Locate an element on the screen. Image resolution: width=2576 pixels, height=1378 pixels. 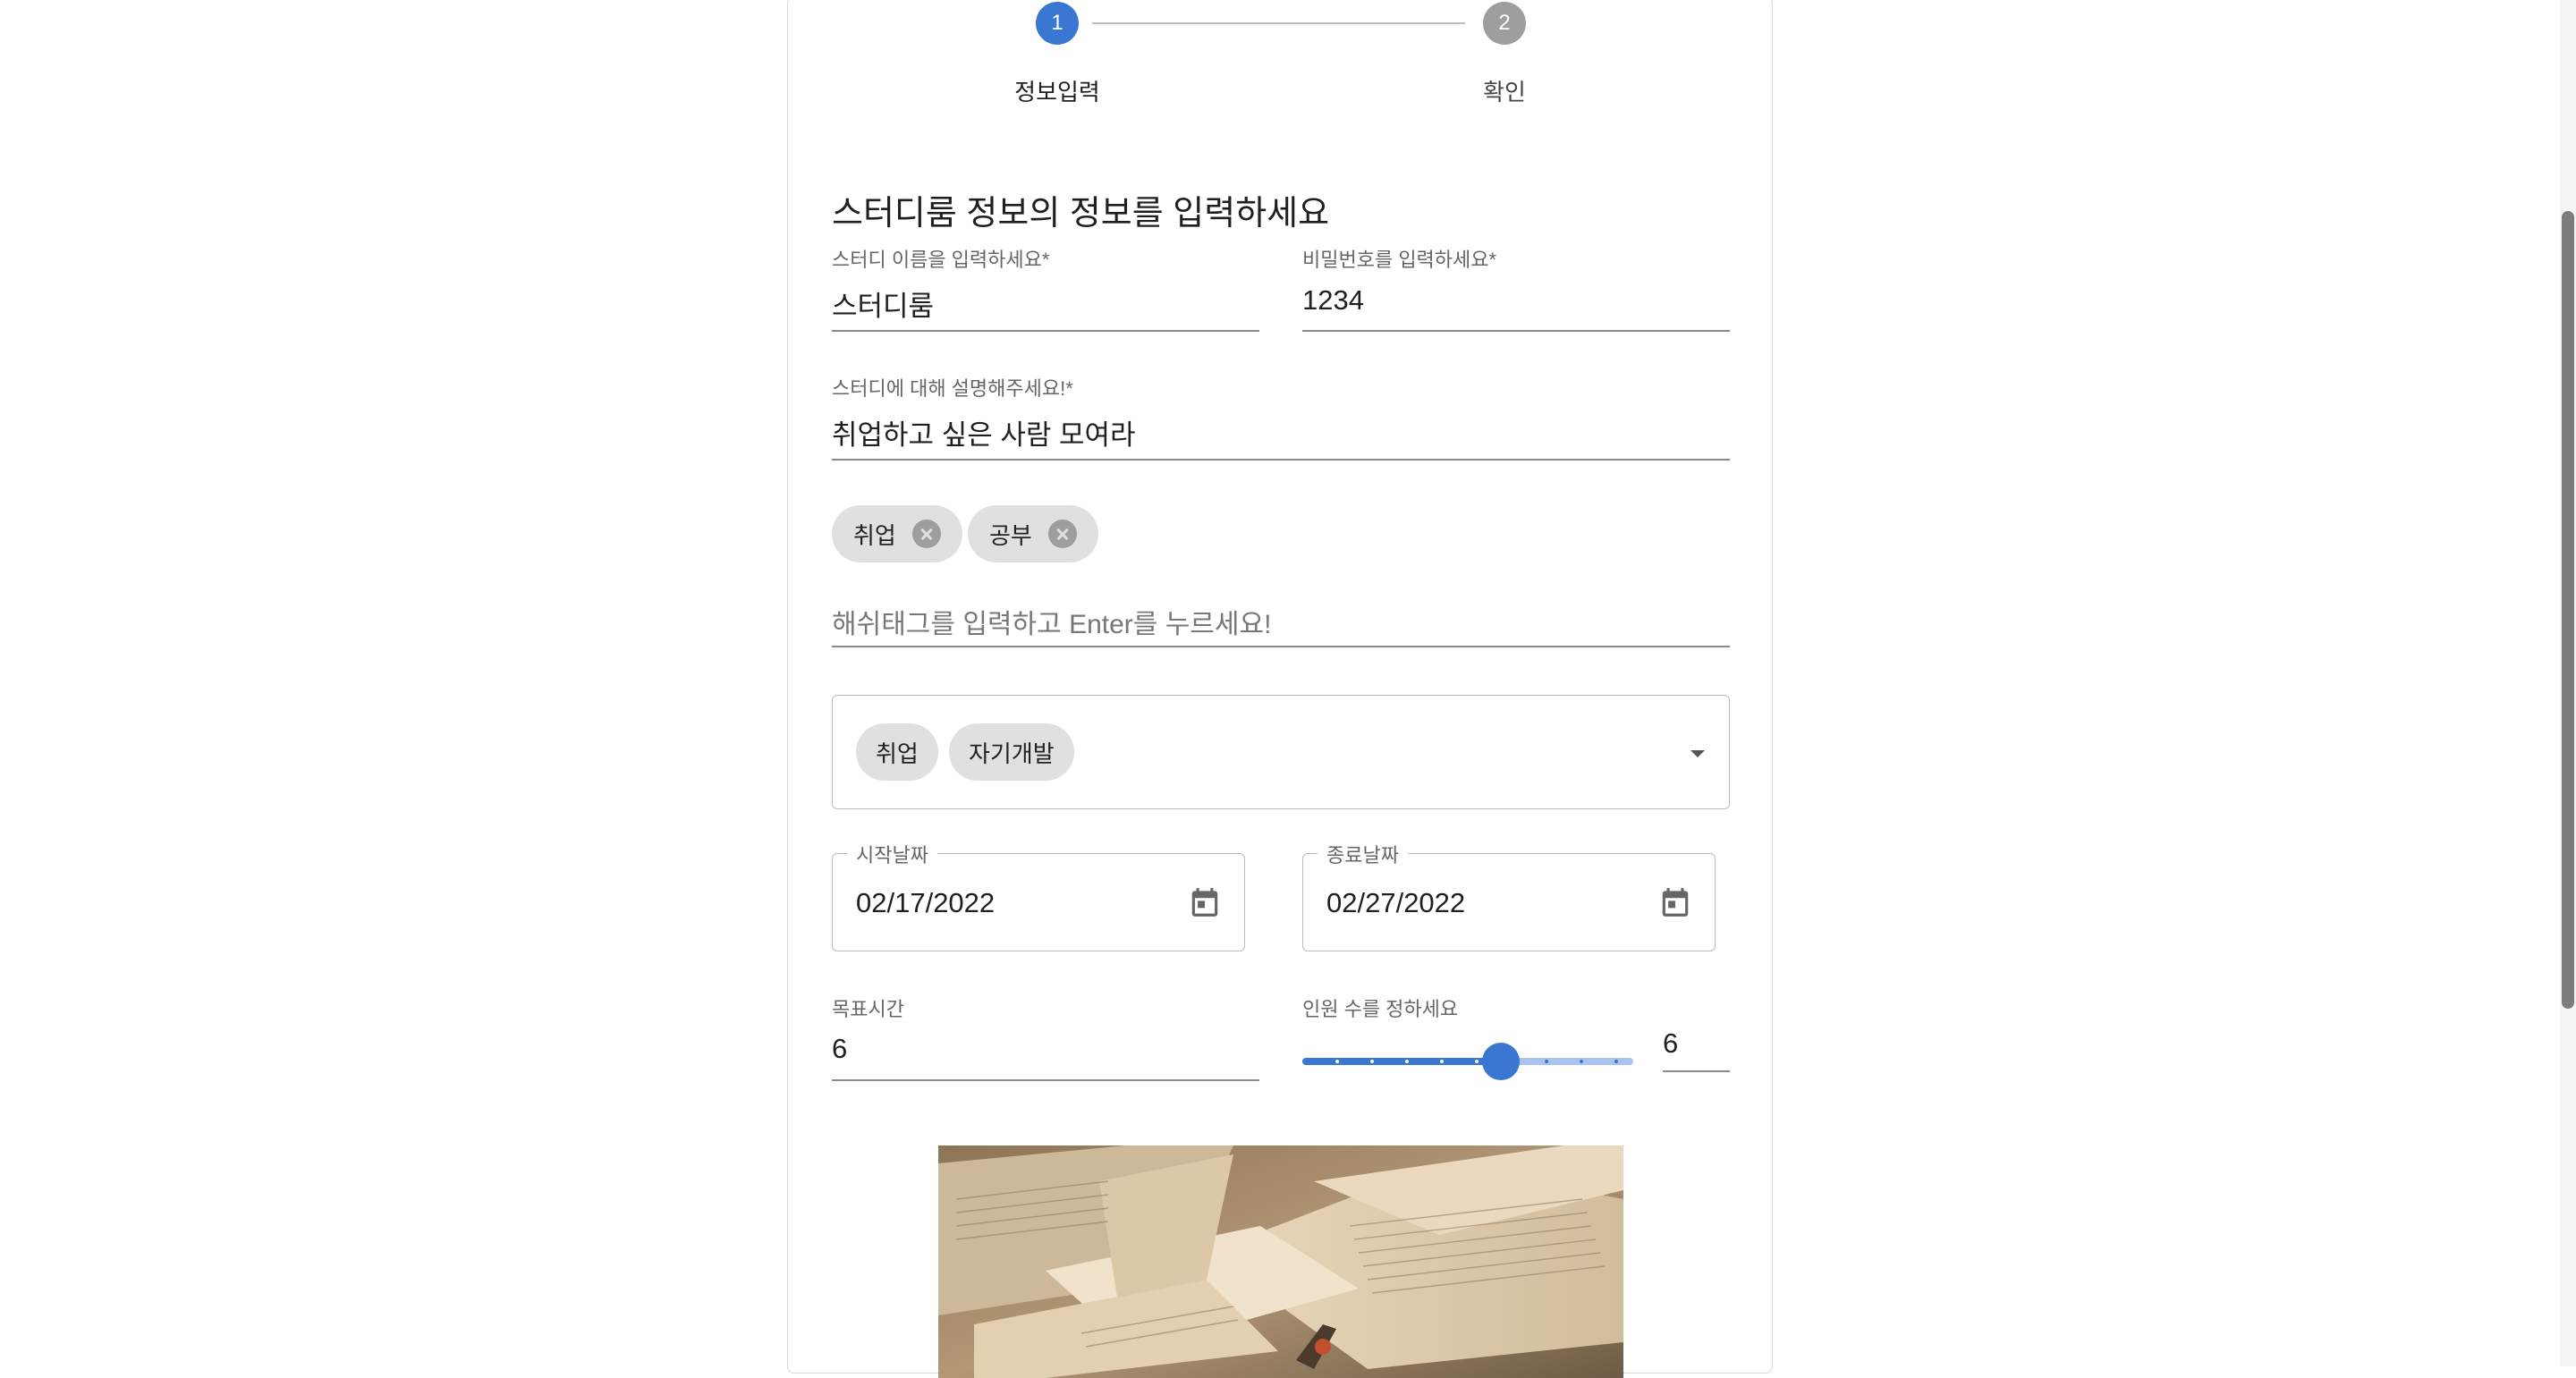
step-2-number: 2 is located at coordinates (1504, 23).